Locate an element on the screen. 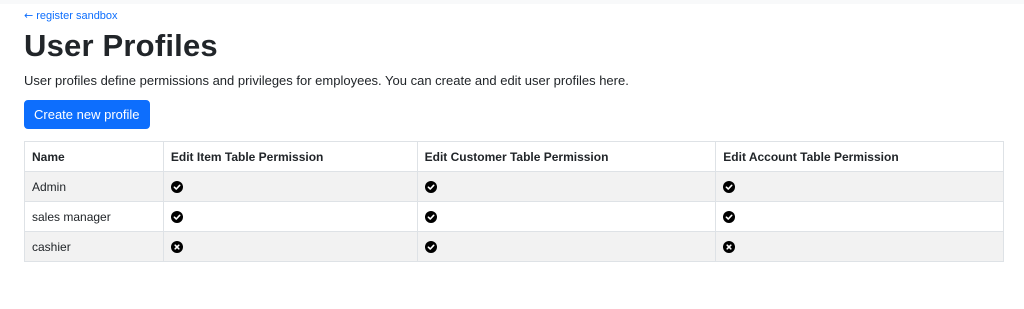 The height and width of the screenshot is (309, 1024). table-row: sales manager is located at coordinates (514, 216).